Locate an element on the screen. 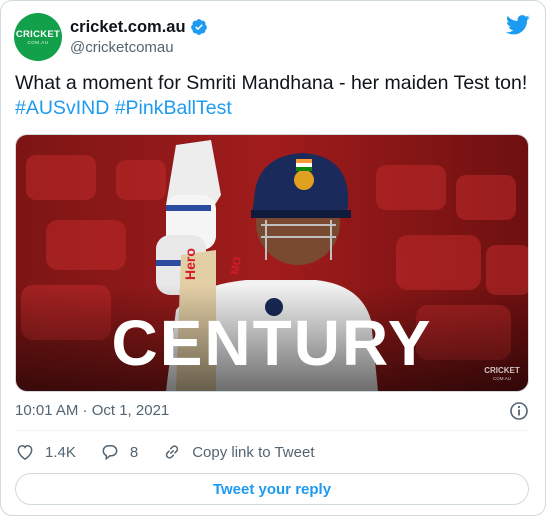 The height and width of the screenshot is (526, 556). tweet-actions: 1.4K 8 Copy link to Tweet is located at coordinates (177, 452).